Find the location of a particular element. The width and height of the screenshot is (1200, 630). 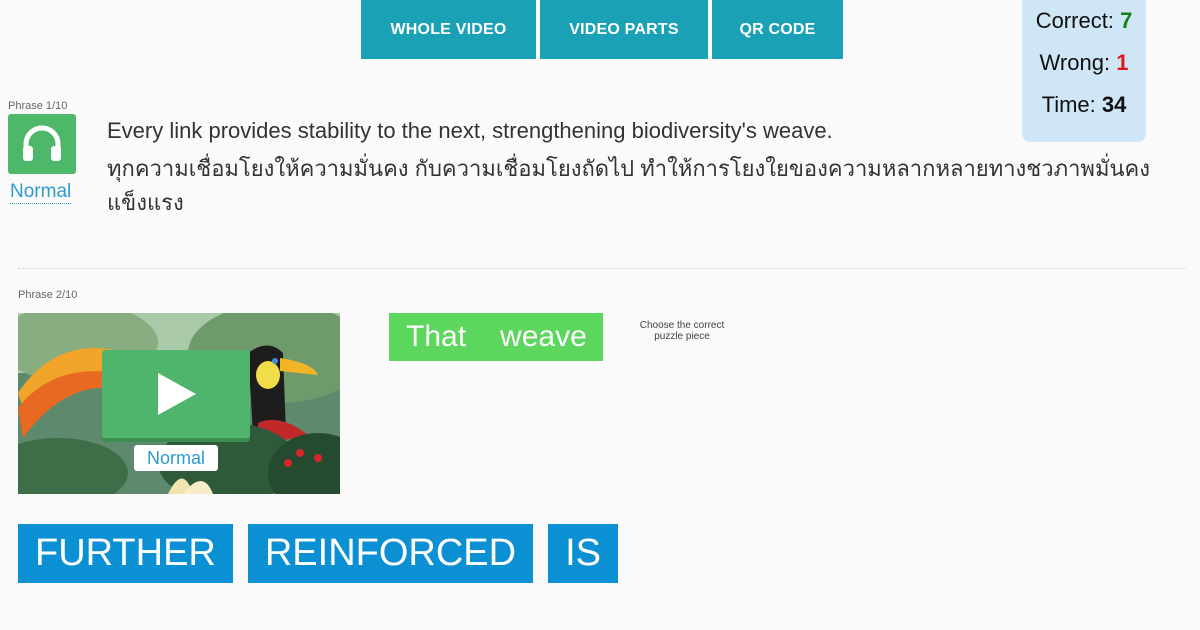

phrase-1-speed-link: Normal is located at coordinates (41, 192).